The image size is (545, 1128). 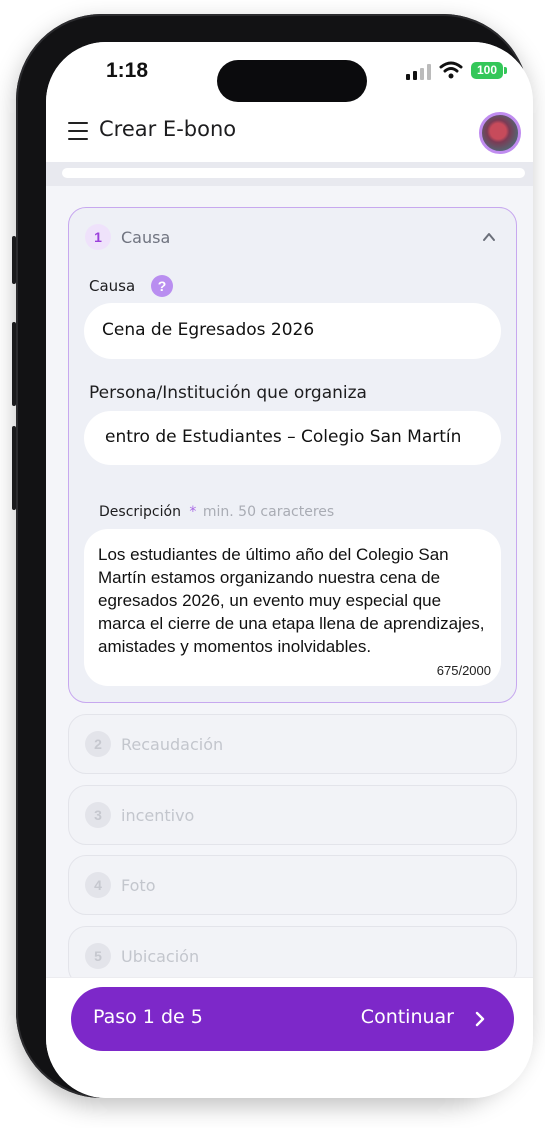 I want to click on step-card-foto: 4 Foto, so click(x=292, y=885).